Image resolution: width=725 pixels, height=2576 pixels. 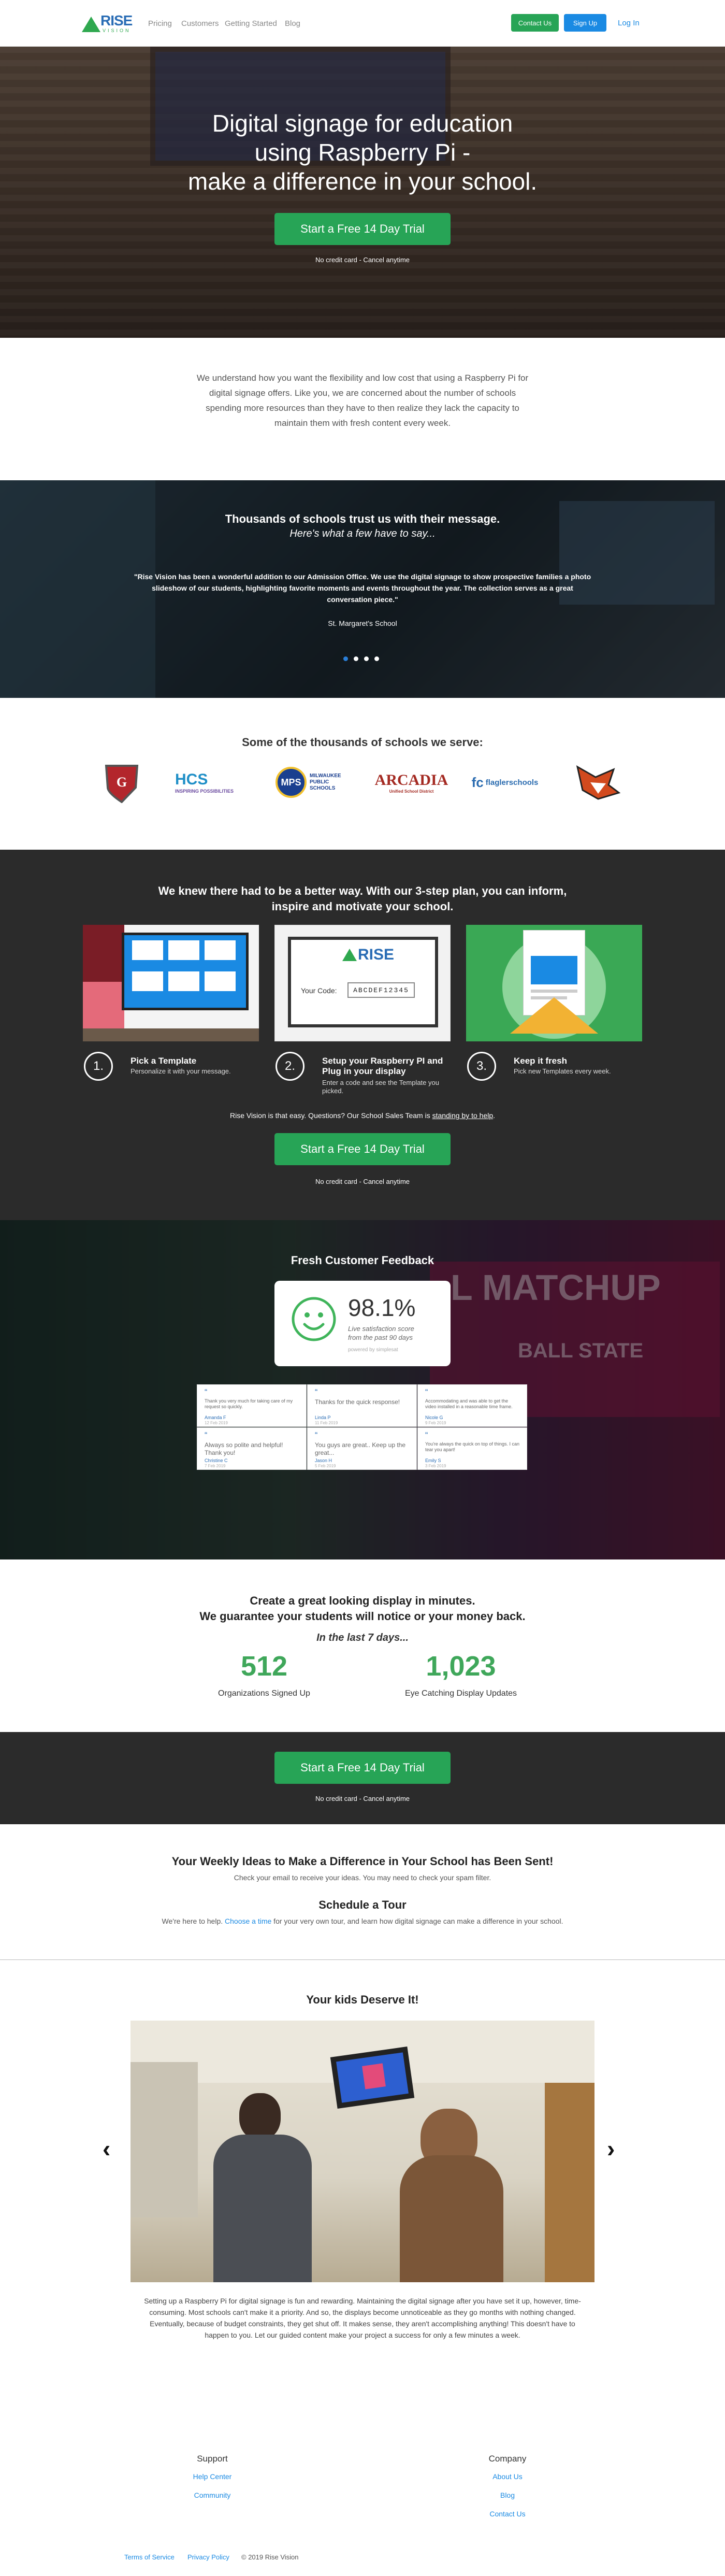 I want to click on step-2-illustration: RISE Your Code: ABCDEF12345, so click(x=363, y=983).